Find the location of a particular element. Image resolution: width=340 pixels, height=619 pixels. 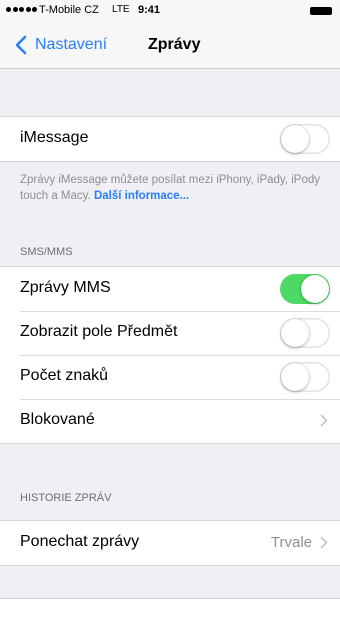

imessage-group: iMessage is located at coordinates (170, 139).